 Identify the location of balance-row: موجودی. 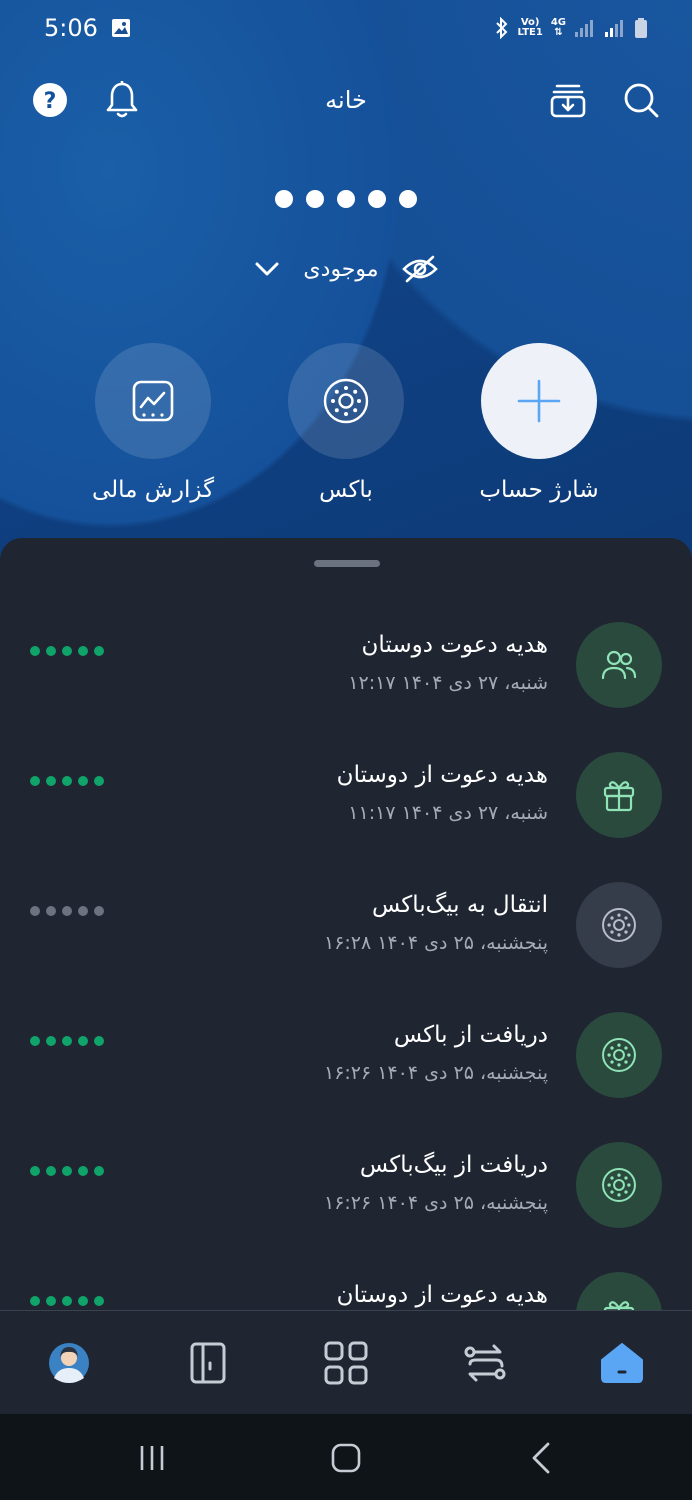
(346, 269).